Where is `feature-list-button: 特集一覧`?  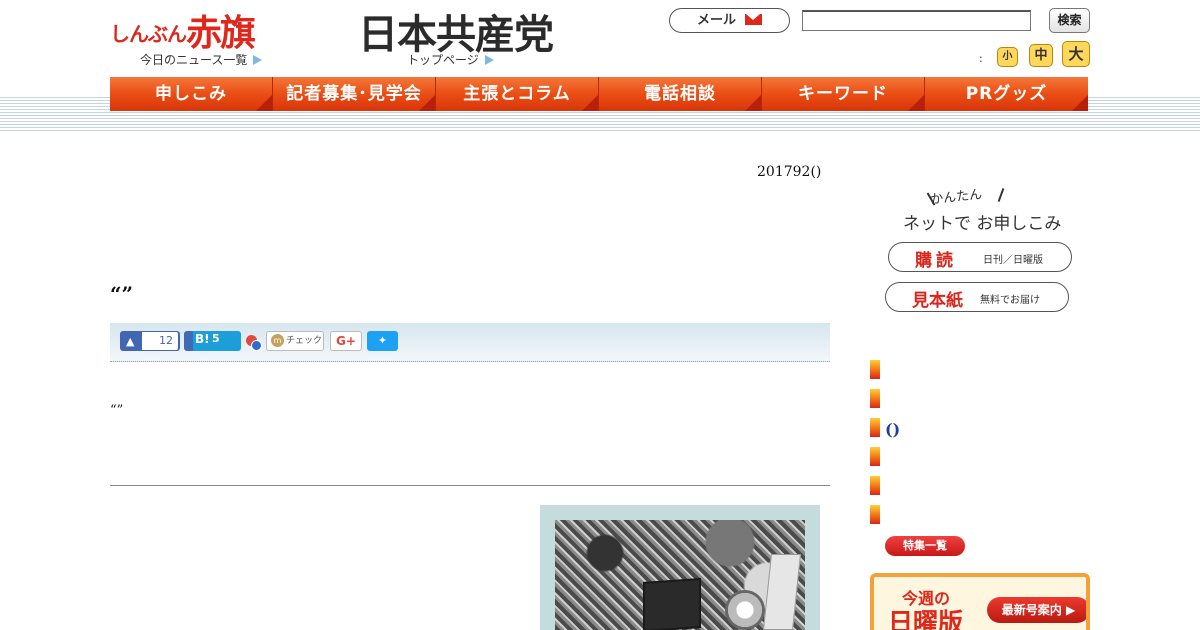 feature-list-button: 特集一覧 is located at coordinates (925, 546).